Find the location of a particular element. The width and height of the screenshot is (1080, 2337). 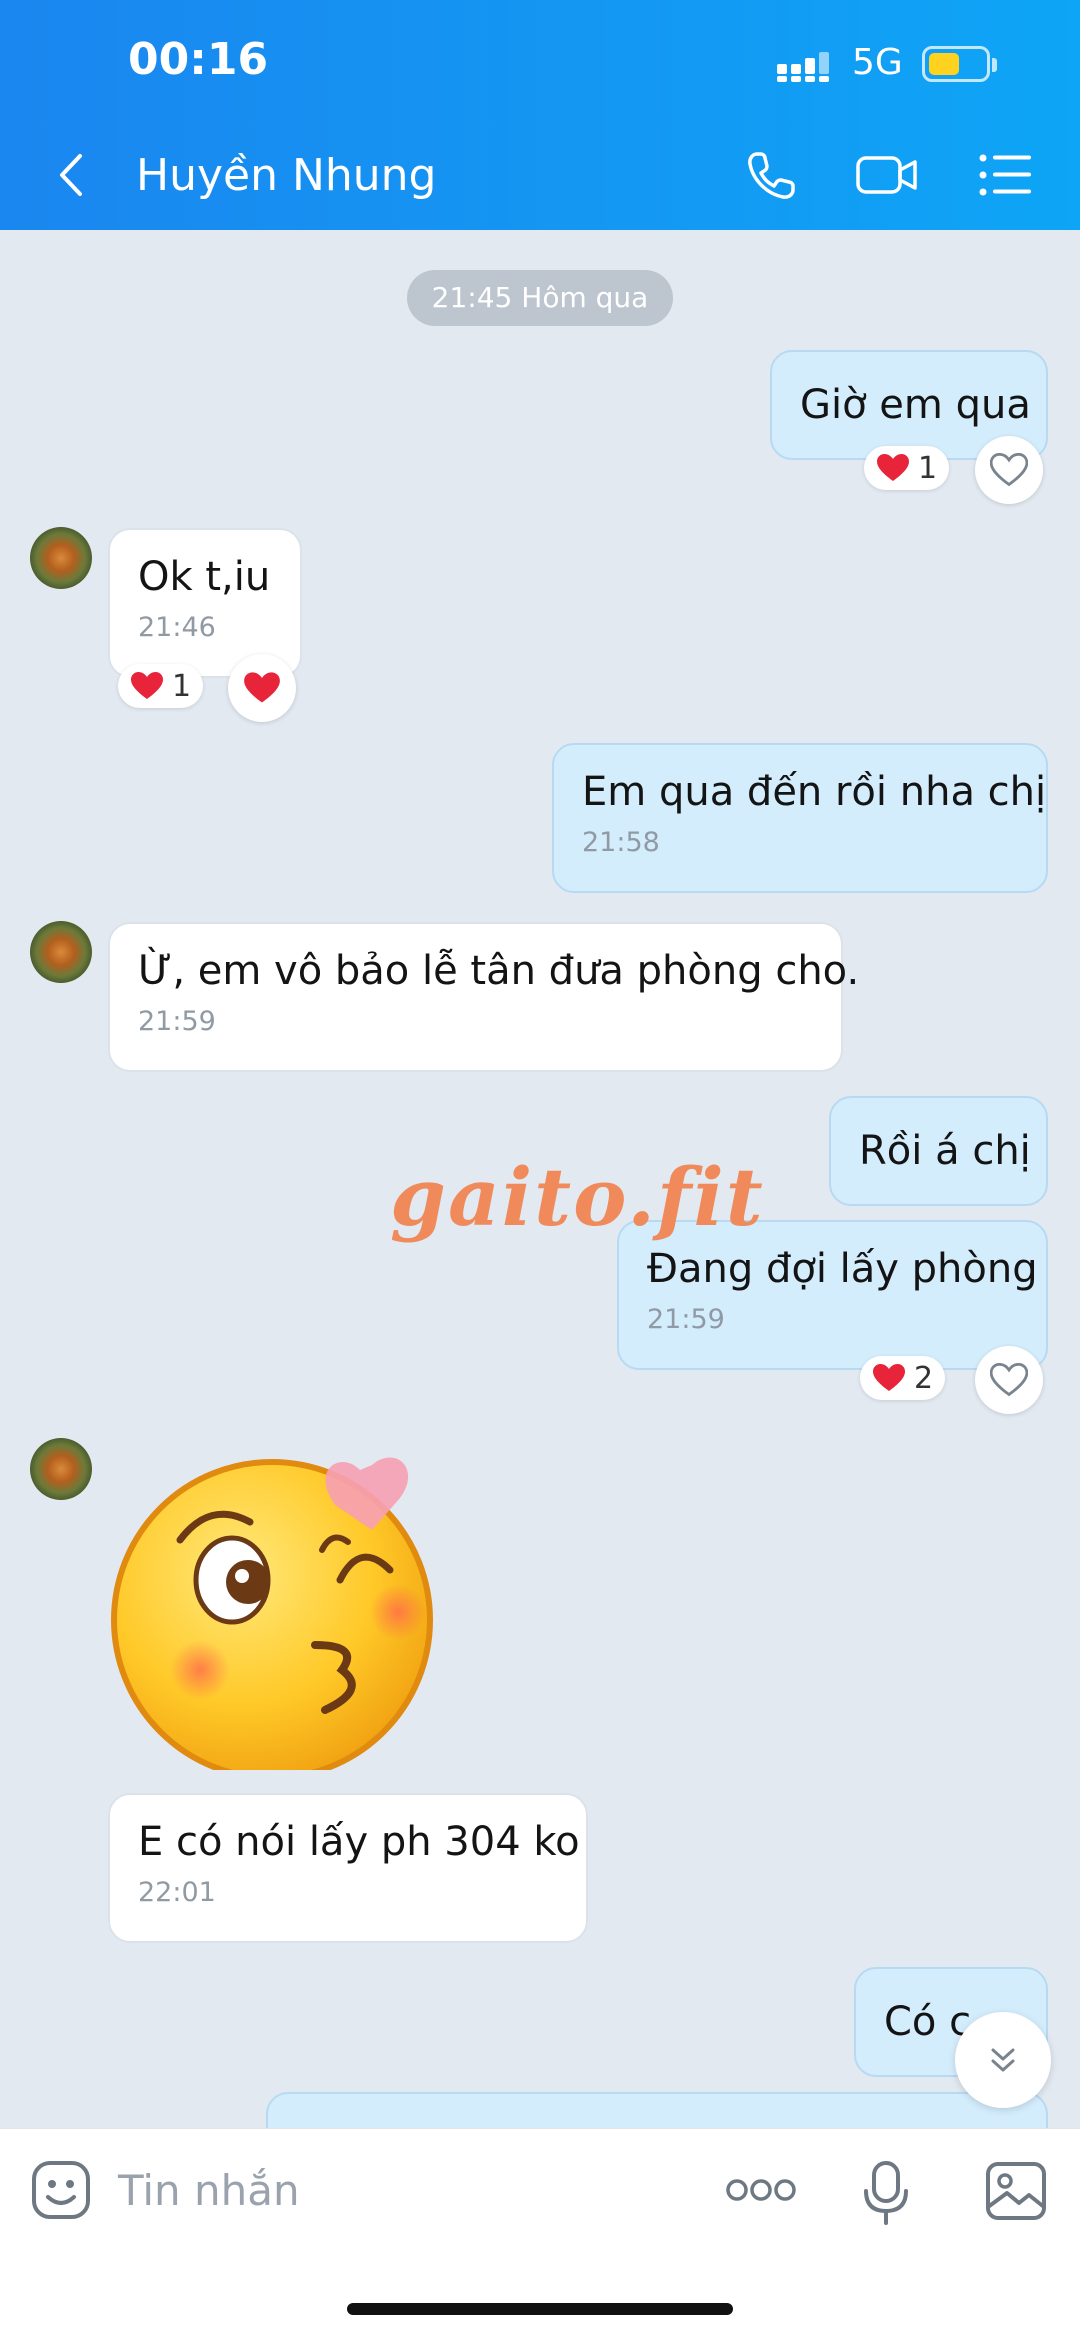

message-text: Ok t,iu is located at coordinates (204, 577).